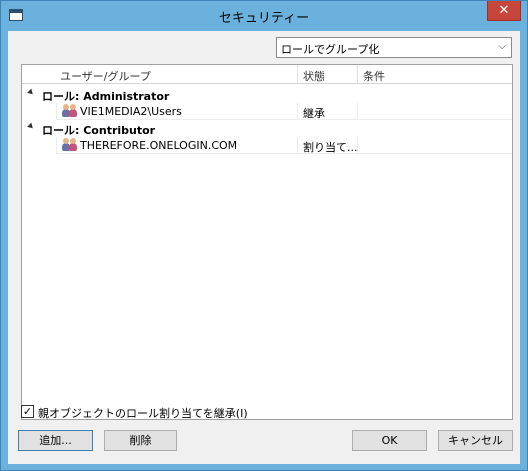 The height and width of the screenshot is (471, 528). Describe the element at coordinates (267, 111) in the screenshot. I see `table-row: VIE1MEDIA2\Users 継承` at that location.